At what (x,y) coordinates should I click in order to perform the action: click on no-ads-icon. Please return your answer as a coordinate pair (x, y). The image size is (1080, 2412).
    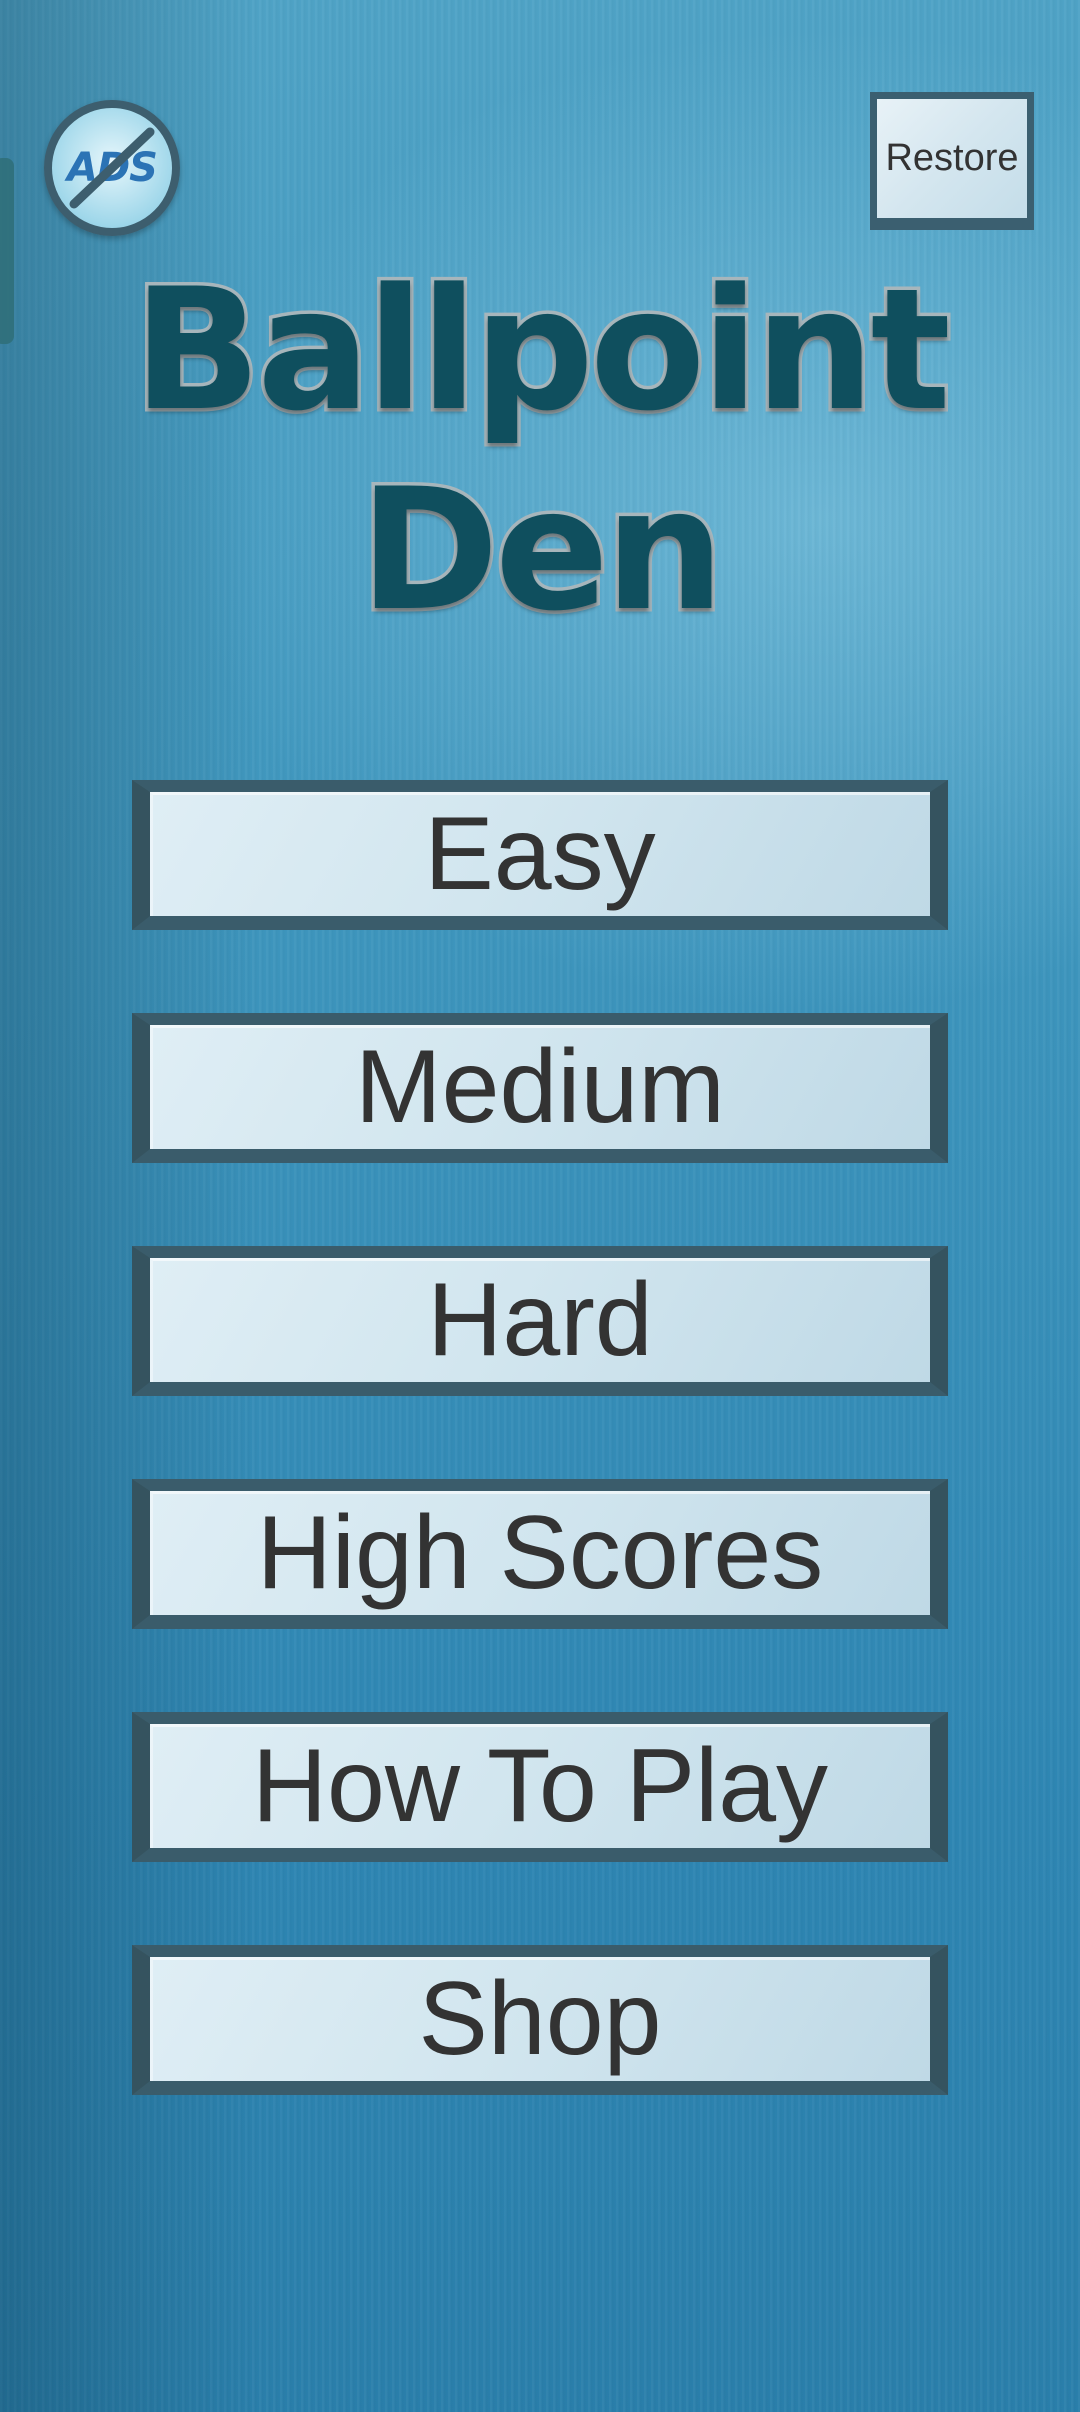
    Looking at the image, I should click on (112, 168).